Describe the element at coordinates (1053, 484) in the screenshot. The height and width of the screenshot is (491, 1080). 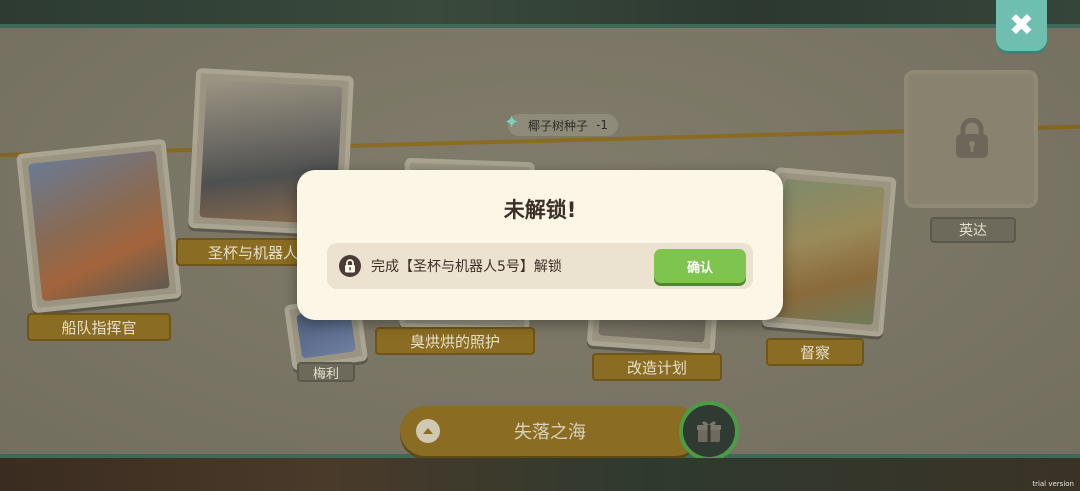
I see `trial-watermark: trial version` at that location.